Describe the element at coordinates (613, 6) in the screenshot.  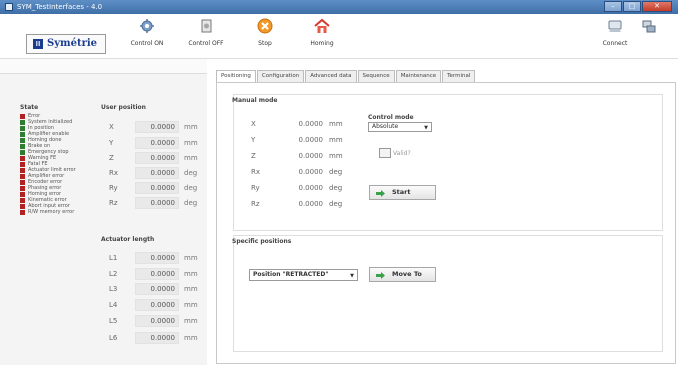
I see `minimize-button: –` at that location.